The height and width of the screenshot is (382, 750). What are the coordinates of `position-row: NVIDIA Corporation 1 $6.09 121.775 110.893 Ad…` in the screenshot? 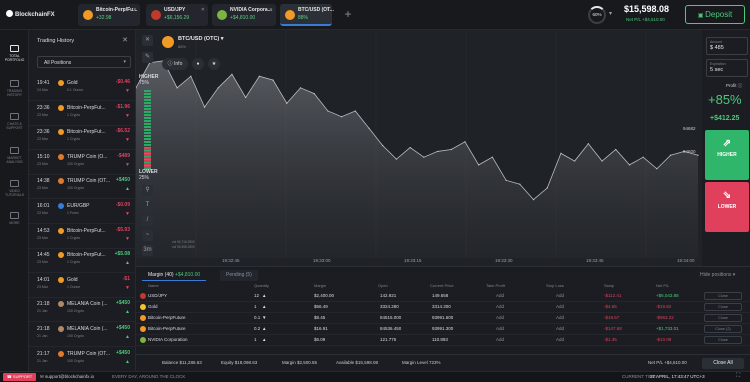 It's located at (443, 340).